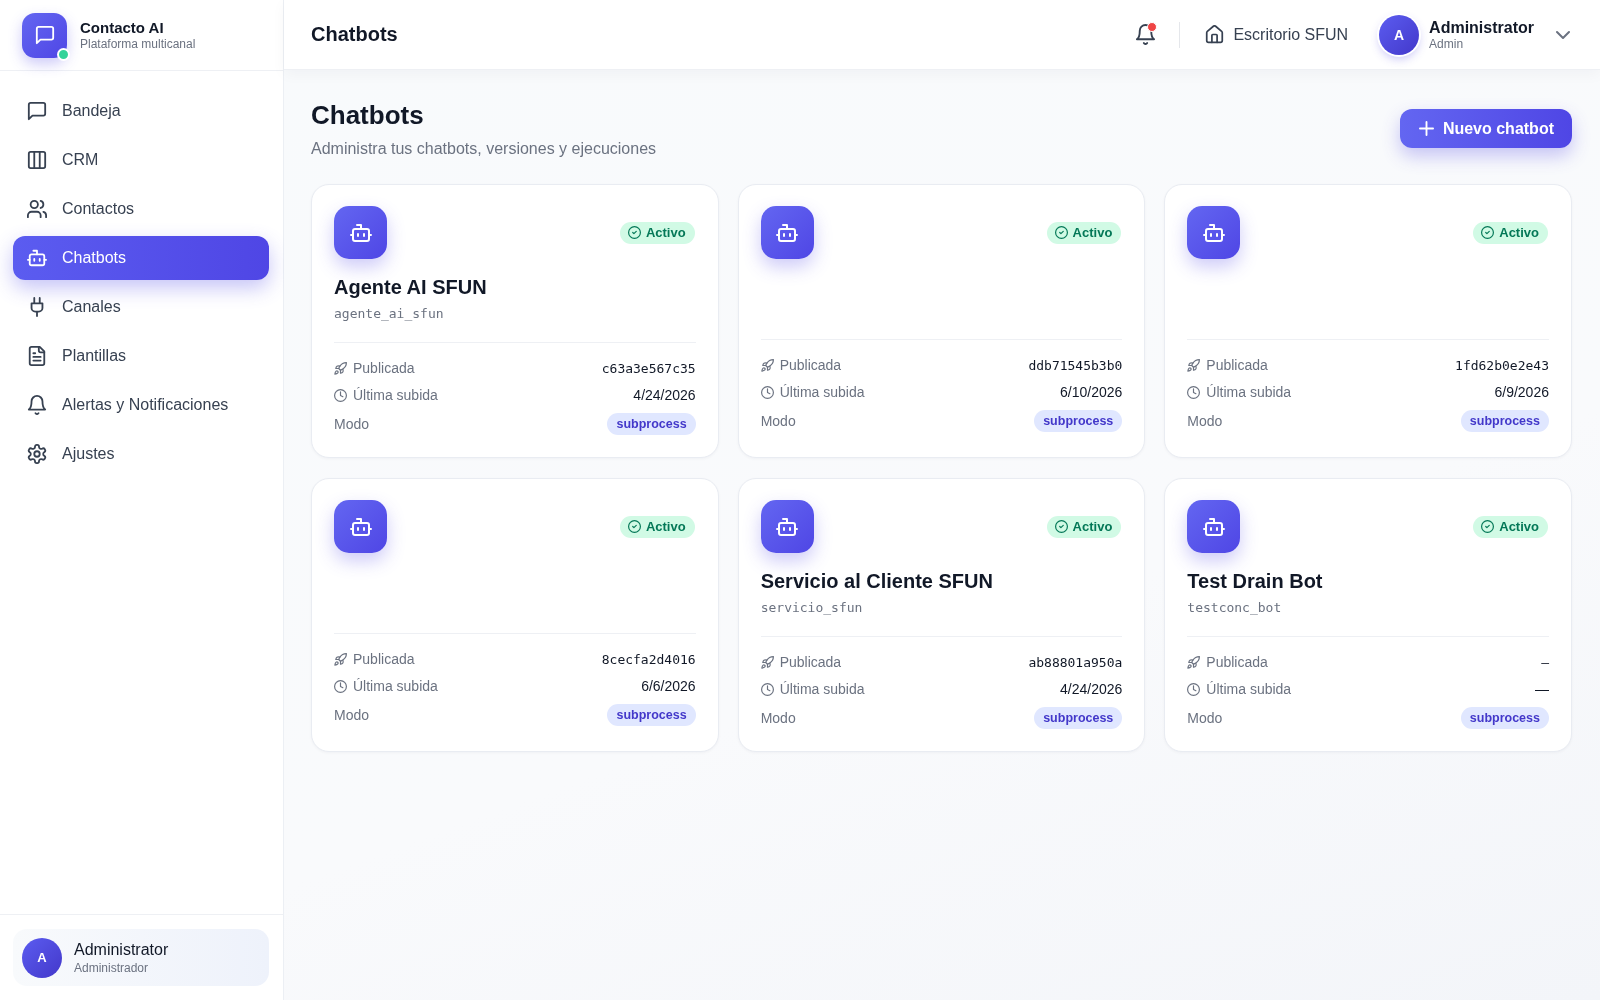 The height and width of the screenshot is (1000, 1600). Describe the element at coordinates (141, 454) in the screenshot. I see `nav-item: Ajustes` at that location.